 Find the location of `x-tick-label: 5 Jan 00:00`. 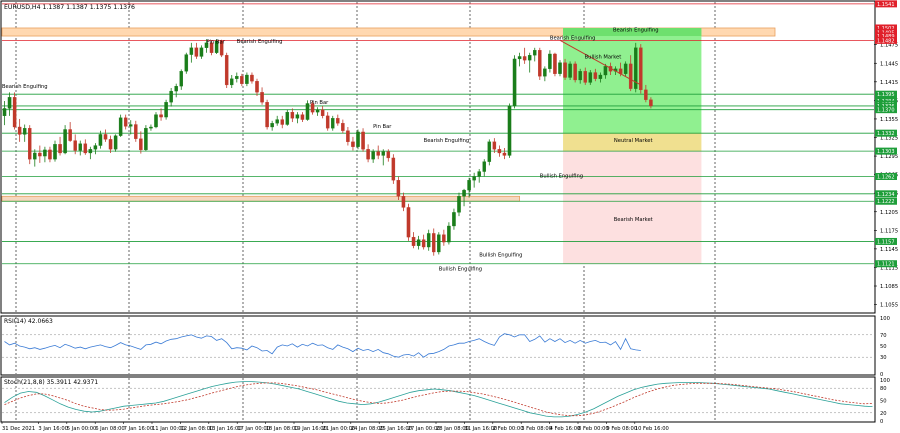

x-tick-label: 5 Jan 00:00 is located at coordinates (82, 429).